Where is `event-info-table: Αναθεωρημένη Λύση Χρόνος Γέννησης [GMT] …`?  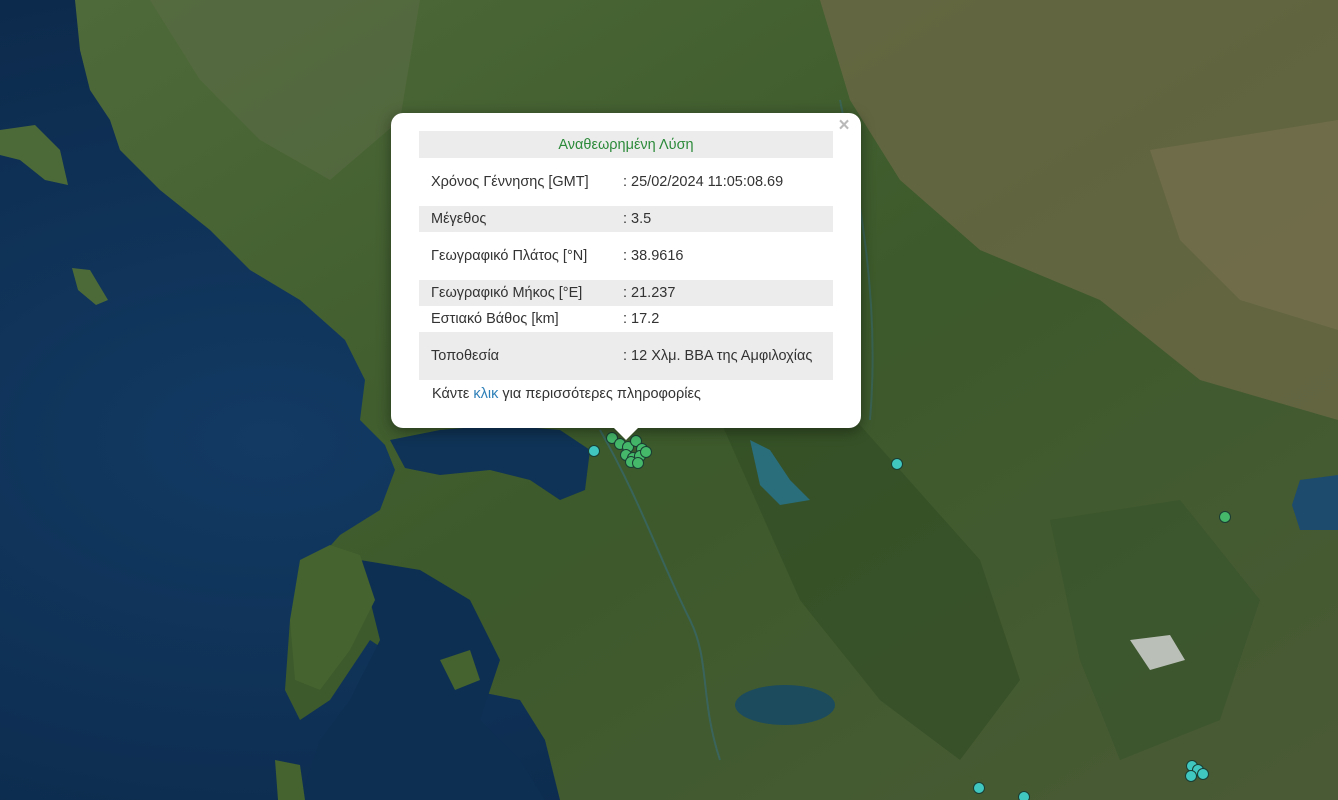 event-info-table: Αναθεωρημένη Λύση Χρόνος Γέννησης [GMT] … is located at coordinates (626, 255).